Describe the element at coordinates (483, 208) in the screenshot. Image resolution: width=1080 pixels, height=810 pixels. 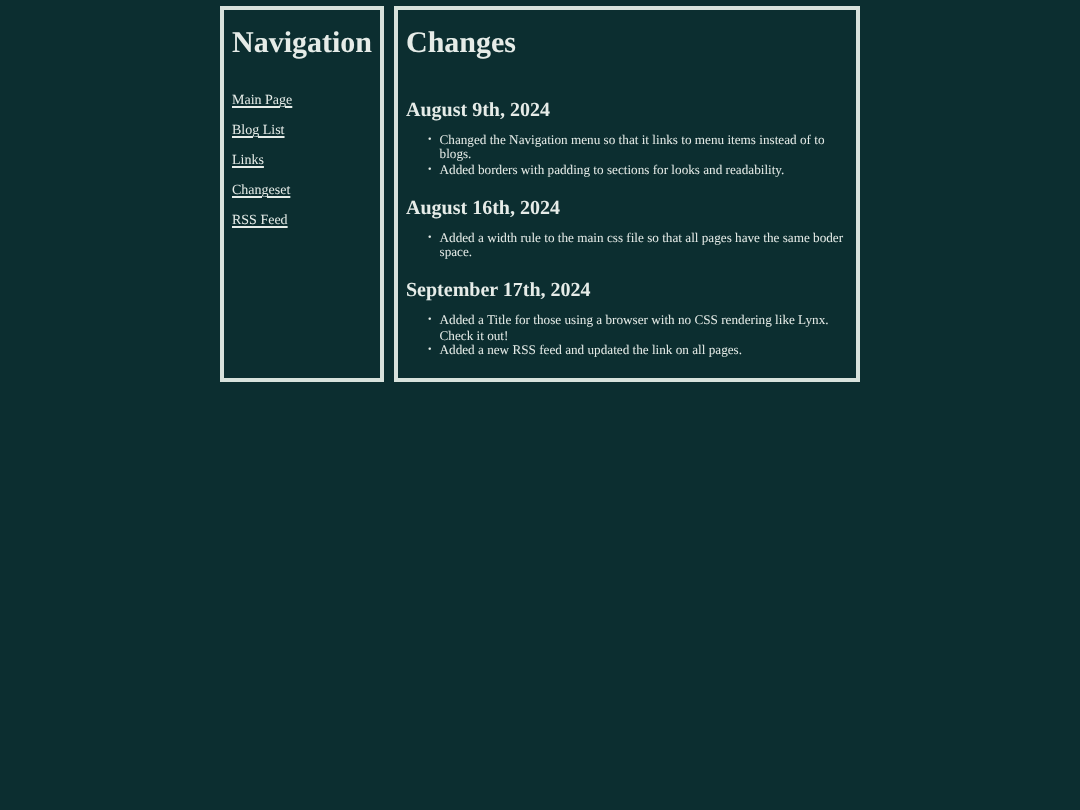
I see `date-heading: August 16th, 2024` at that location.